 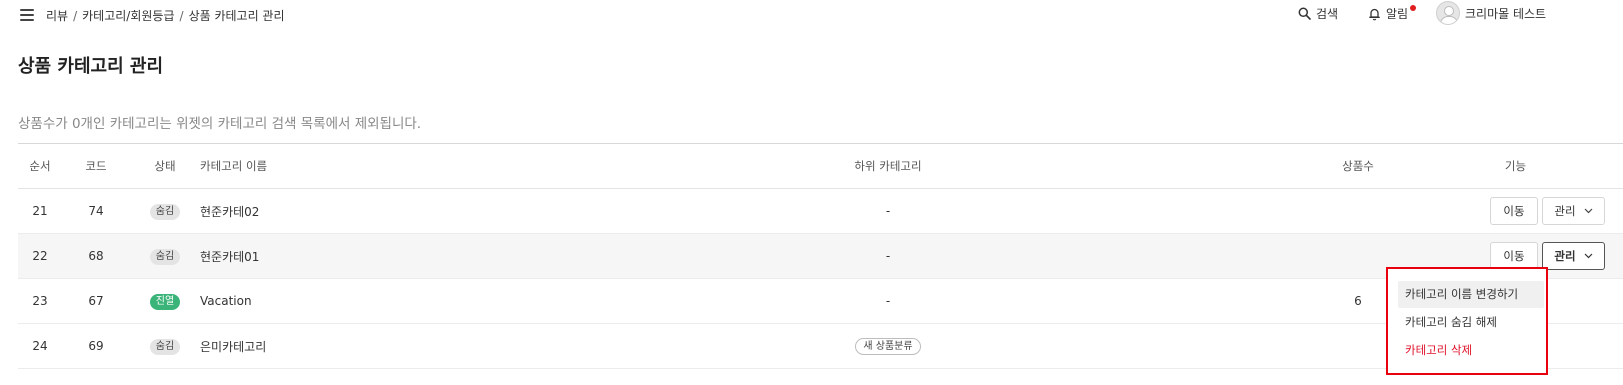 What do you see at coordinates (334, 346) in the screenshot?
I see `row-name: 은미카테고리` at bounding box center [334, 346].